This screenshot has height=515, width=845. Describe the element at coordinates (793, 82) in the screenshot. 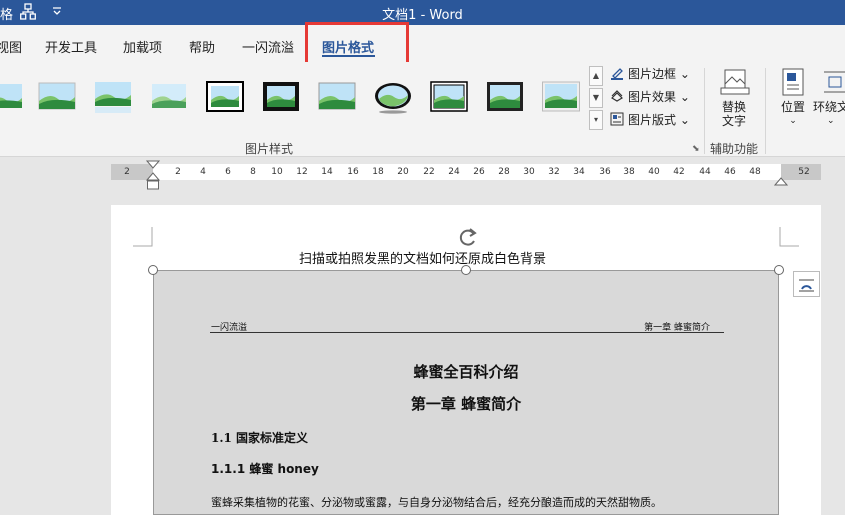

I see `position-icon` at that location.